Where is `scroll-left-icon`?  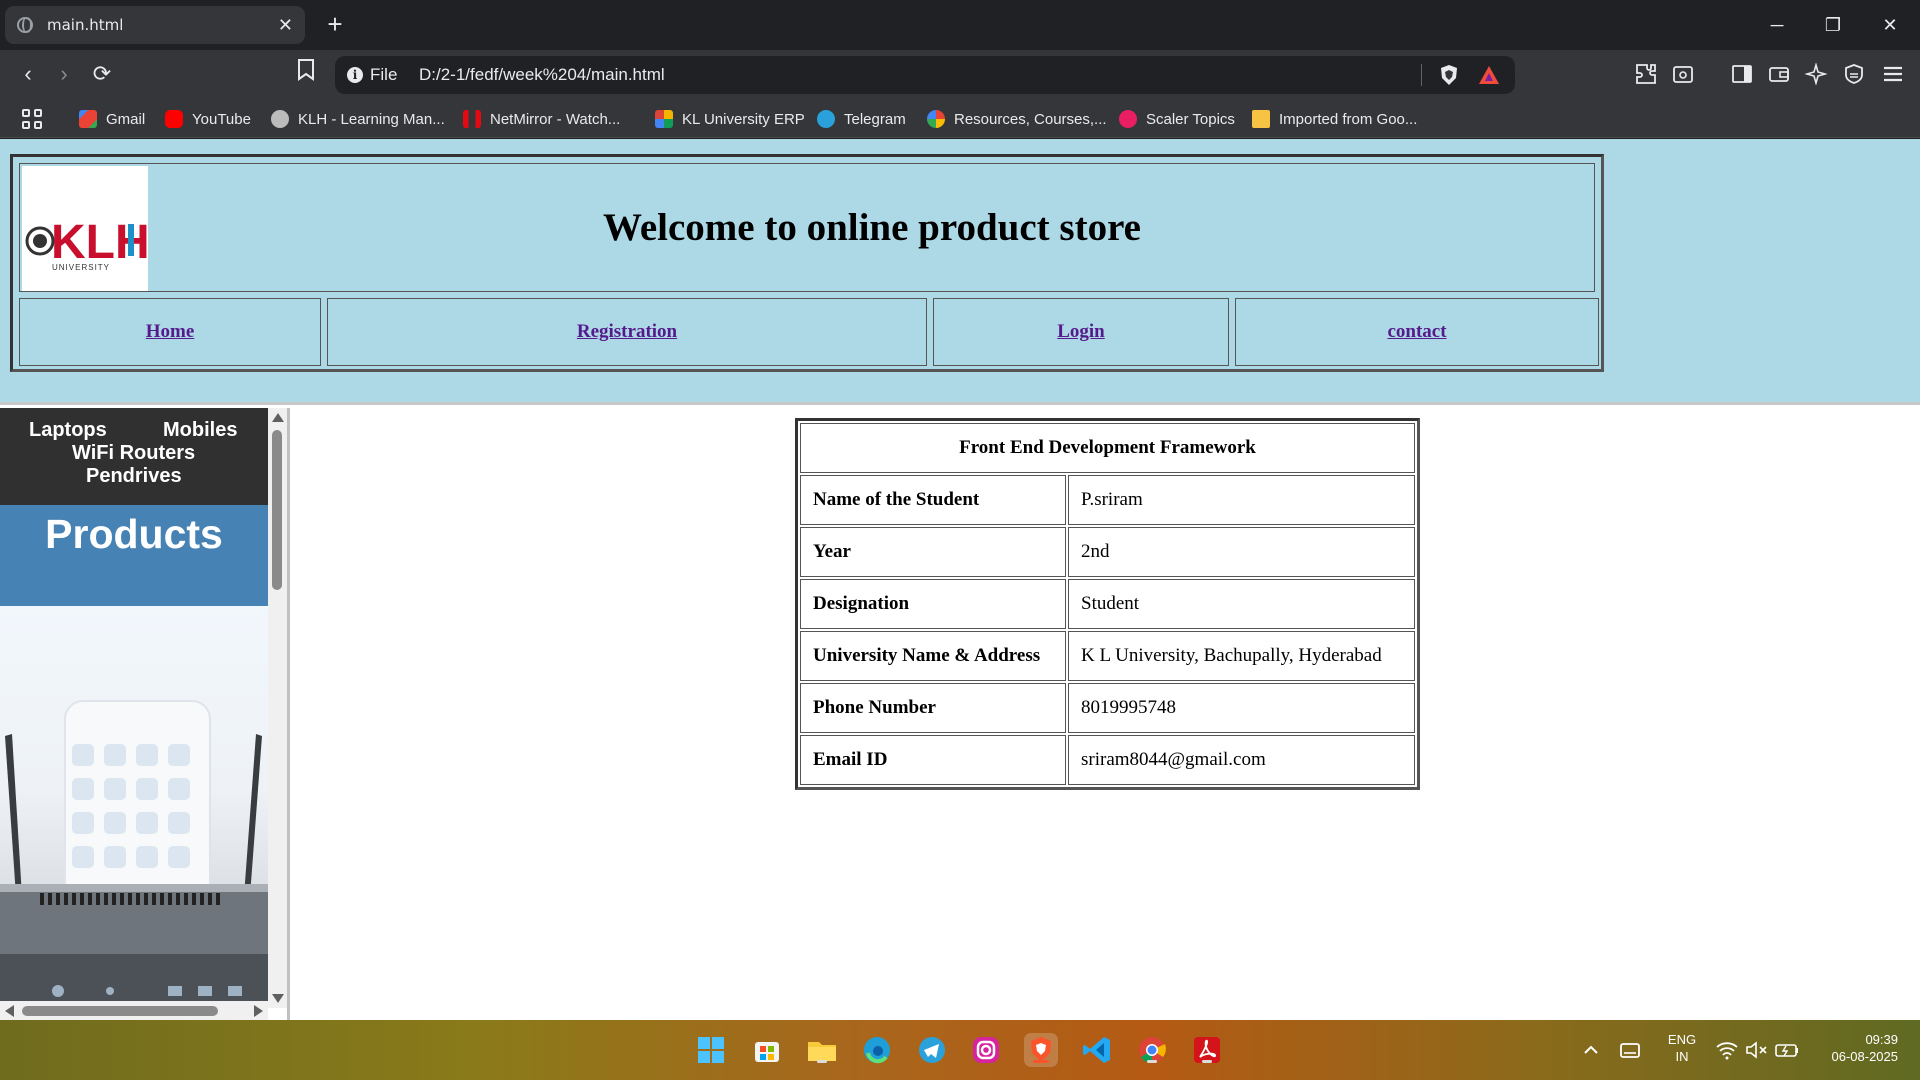
scroll-left-icon is located at coordinates (9, 1011).